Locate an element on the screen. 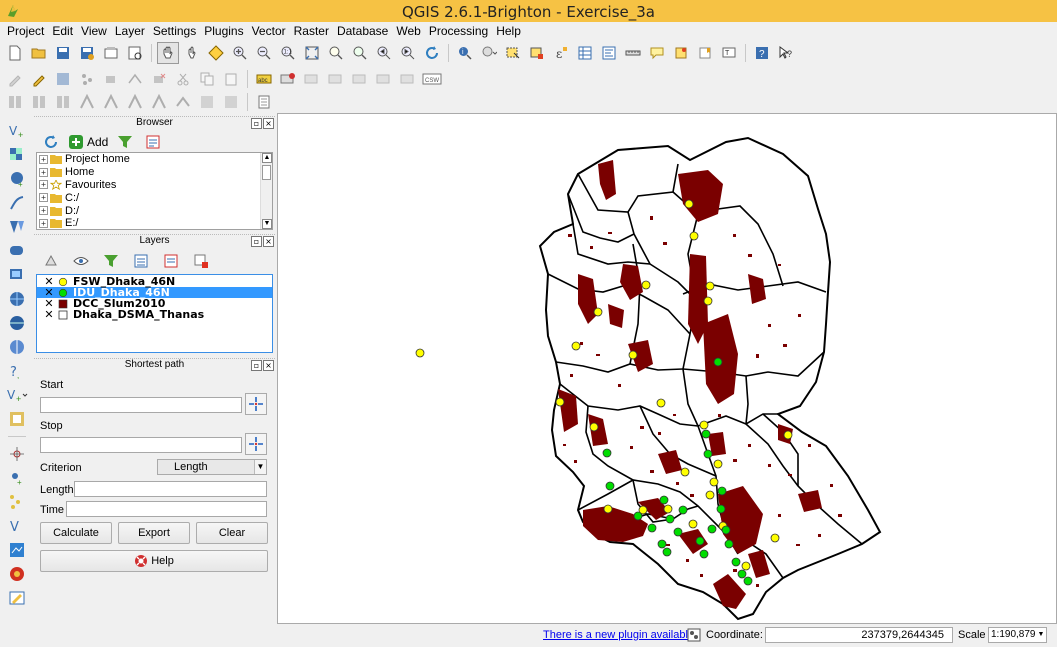  pan-to-selection-icon is located at coordinates (192, 53).